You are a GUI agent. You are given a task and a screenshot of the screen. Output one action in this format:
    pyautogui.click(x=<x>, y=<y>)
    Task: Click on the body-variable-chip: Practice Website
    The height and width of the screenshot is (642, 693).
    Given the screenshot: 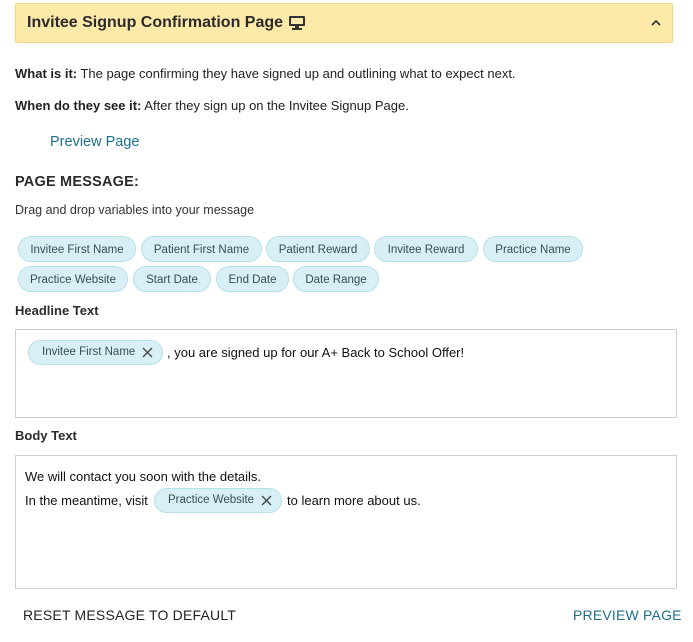 What is the action you would take?
    pyautogui.click(x=218, y=500)
    